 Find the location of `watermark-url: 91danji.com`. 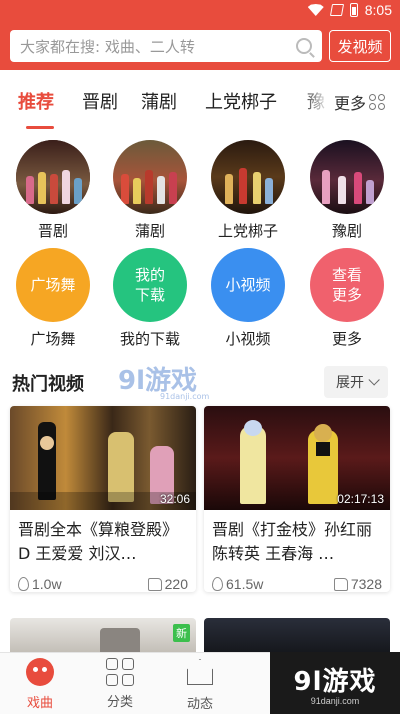

watermark-url: 91danji.com is located at coordinates (185, 396).